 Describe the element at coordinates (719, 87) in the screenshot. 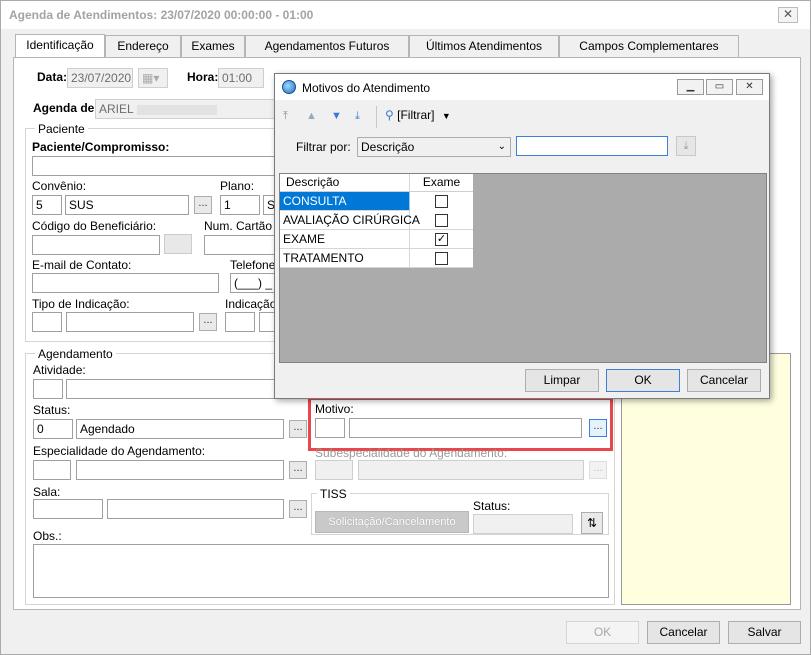

I see `maximize-icon: ▭` at that location.